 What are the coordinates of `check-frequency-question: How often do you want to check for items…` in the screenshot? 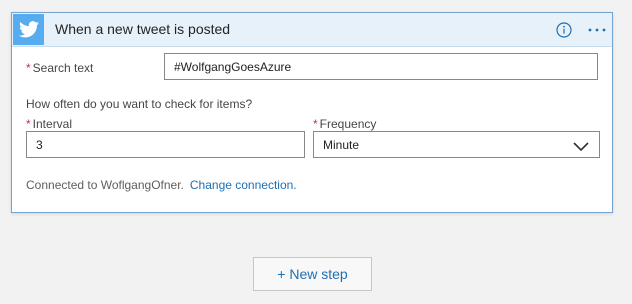 It's located at (139, 104).